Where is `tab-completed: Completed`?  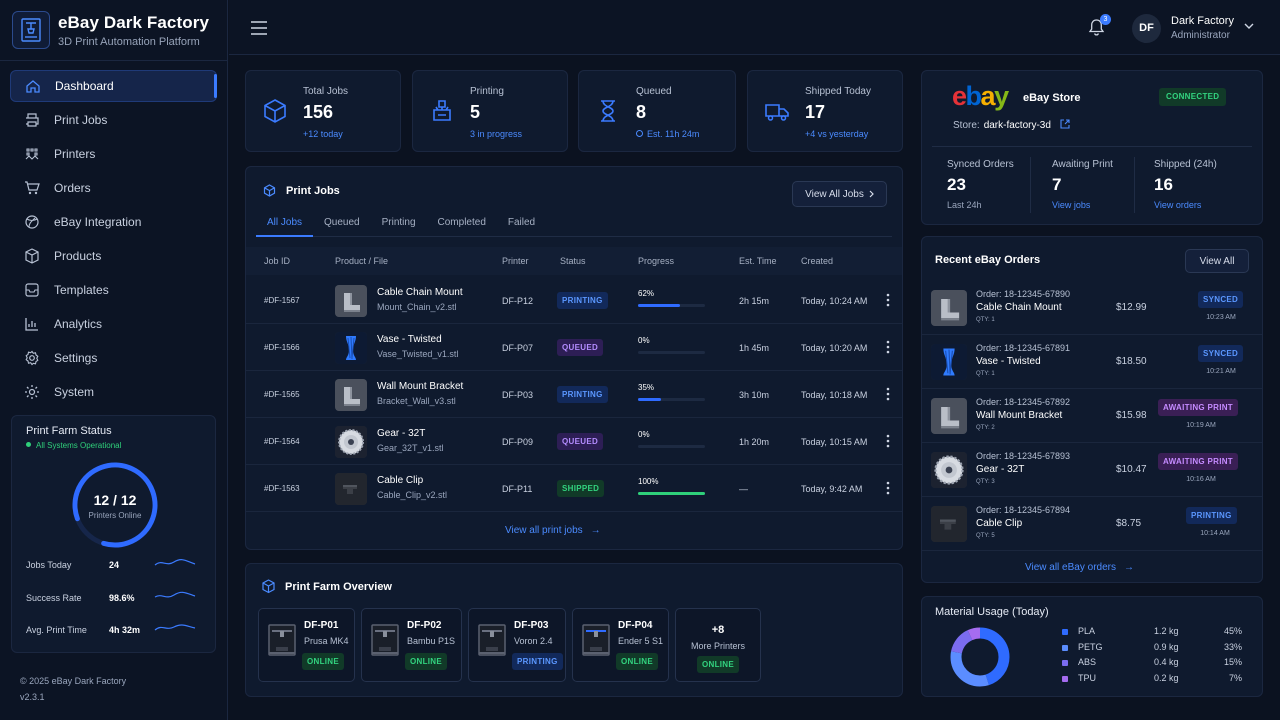
tab-completed: Completed is located at coordinates (462, 222).